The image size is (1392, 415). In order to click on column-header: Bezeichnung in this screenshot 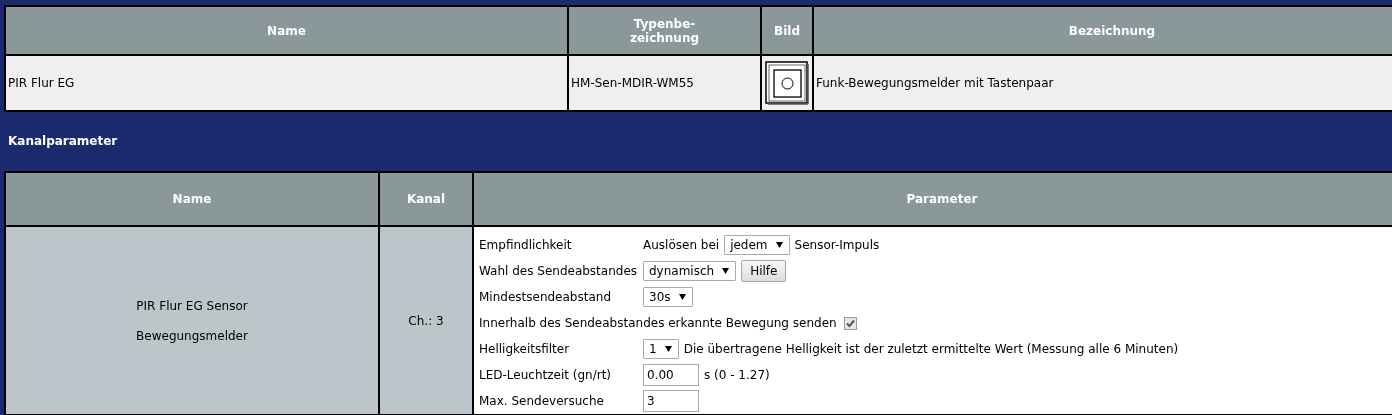, I will do `click(1112, 30)`.